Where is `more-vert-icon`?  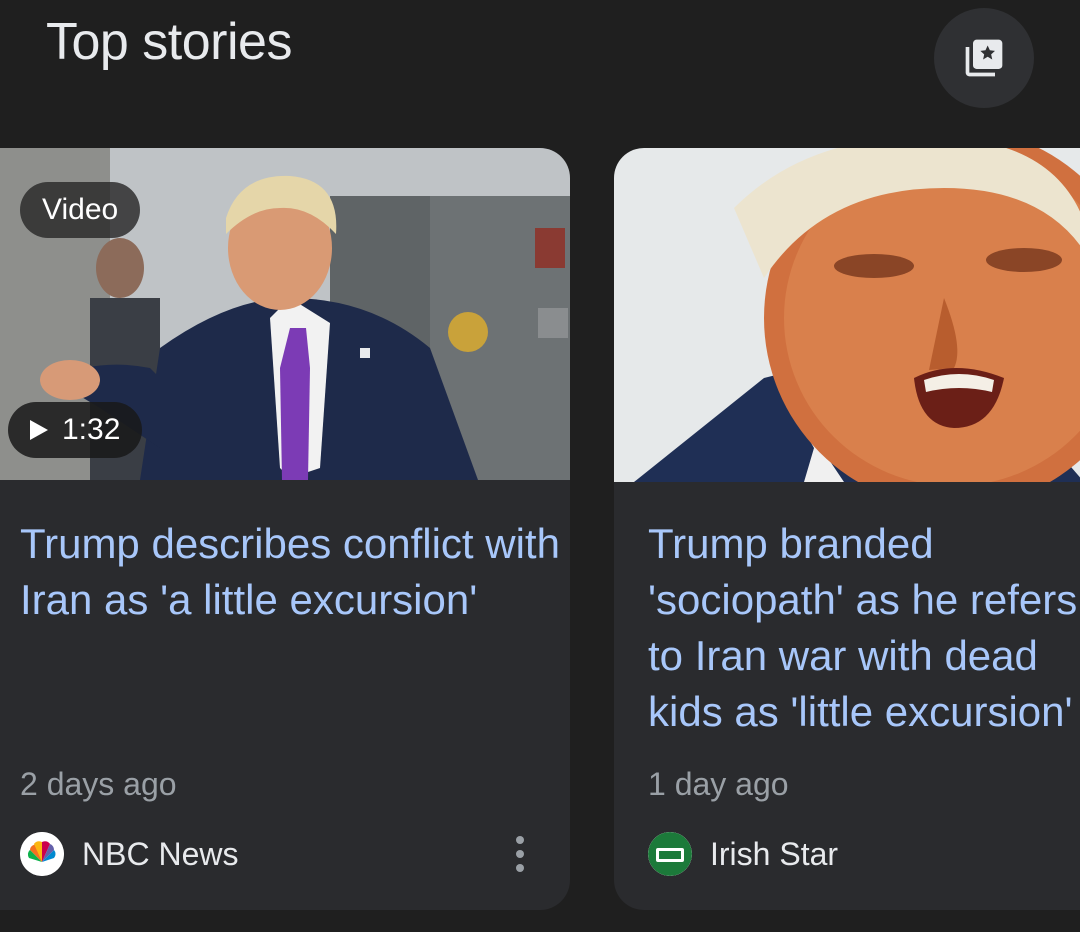
more-vert-icon is located at coordinates (520, 840).